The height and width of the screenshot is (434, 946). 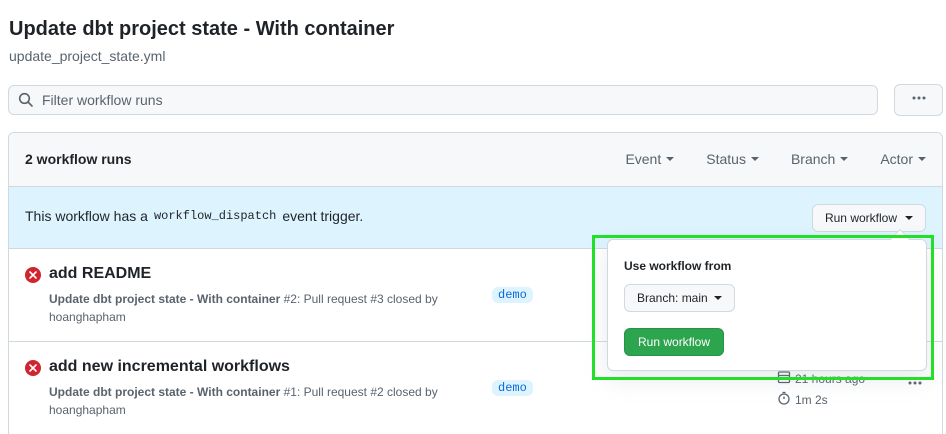 I want to click on event-filter: Event, so click(x=650, y=159).